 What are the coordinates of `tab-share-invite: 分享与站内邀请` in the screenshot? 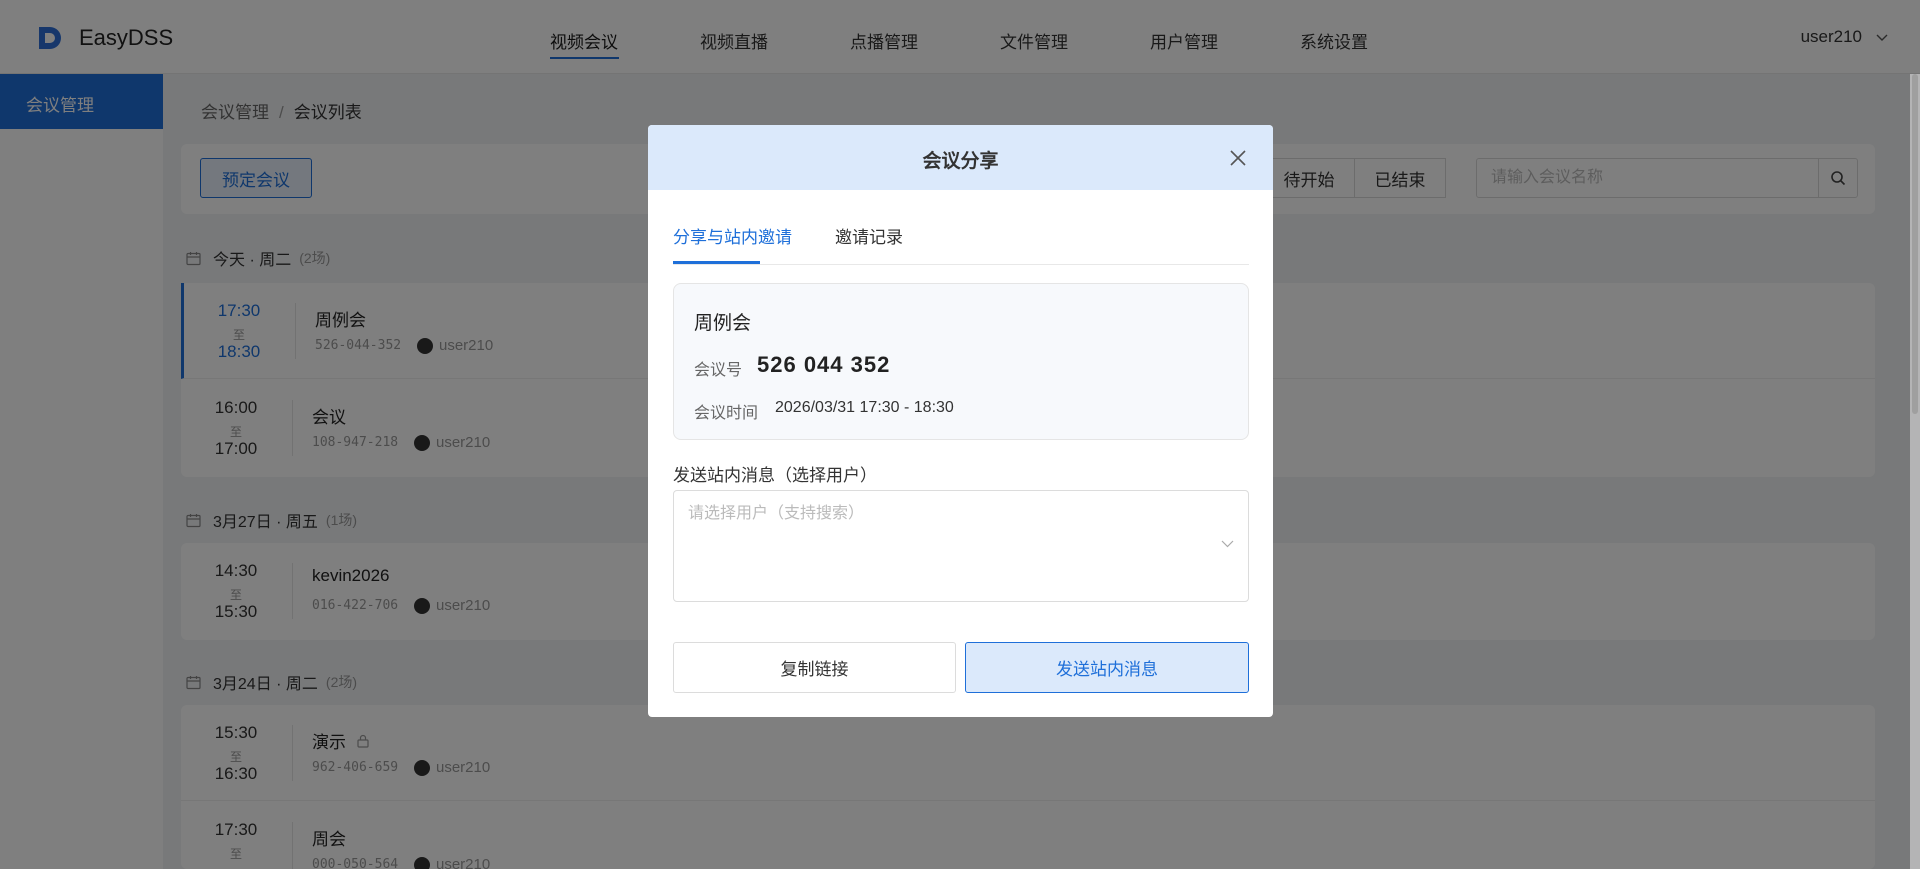 It's located at (732, 235).